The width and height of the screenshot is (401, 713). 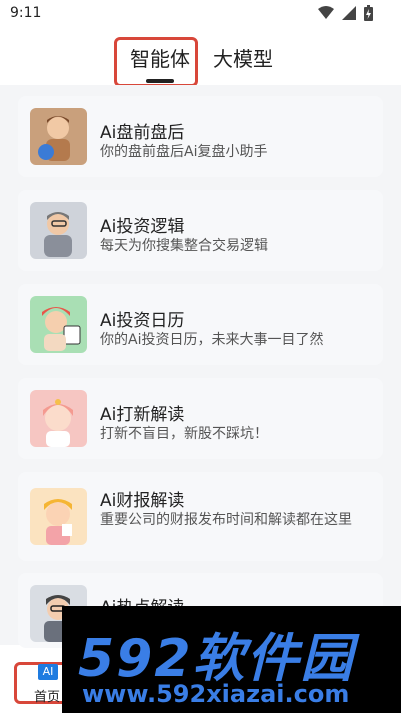 What do you see at coordinates (160, 81) in the screenshot?
I see `active-tab-indicator` at bounding box center [160, 81].